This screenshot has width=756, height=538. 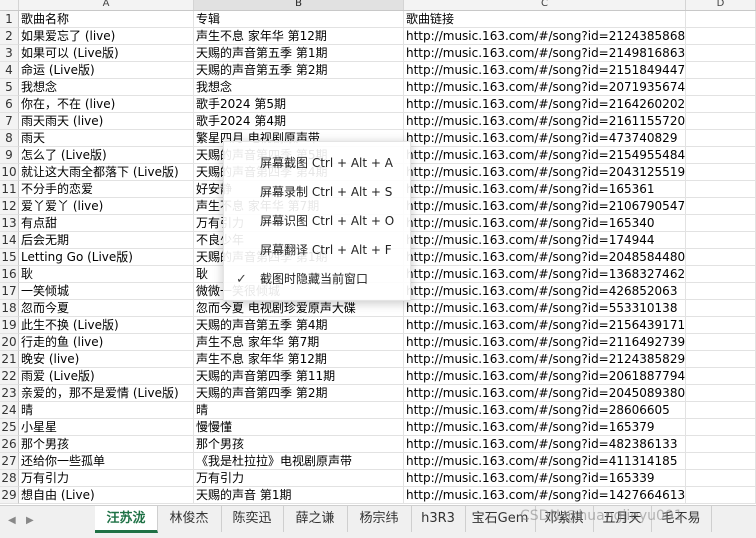 What do you see at coordinates (9, 172) in the screenshot?
I see `row-number: 10` at bounding box center [9, 172].